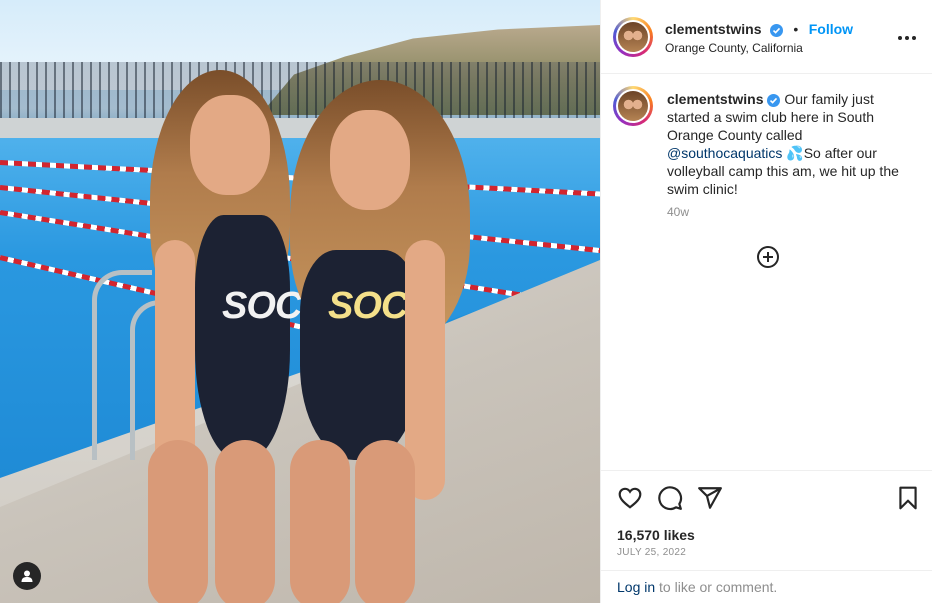 This screenshot has width=932, height=603. What do you see at coordinates (831, 29) in the screenshot?
I see `follow-button: Follow` at bounding box center [831, 29].